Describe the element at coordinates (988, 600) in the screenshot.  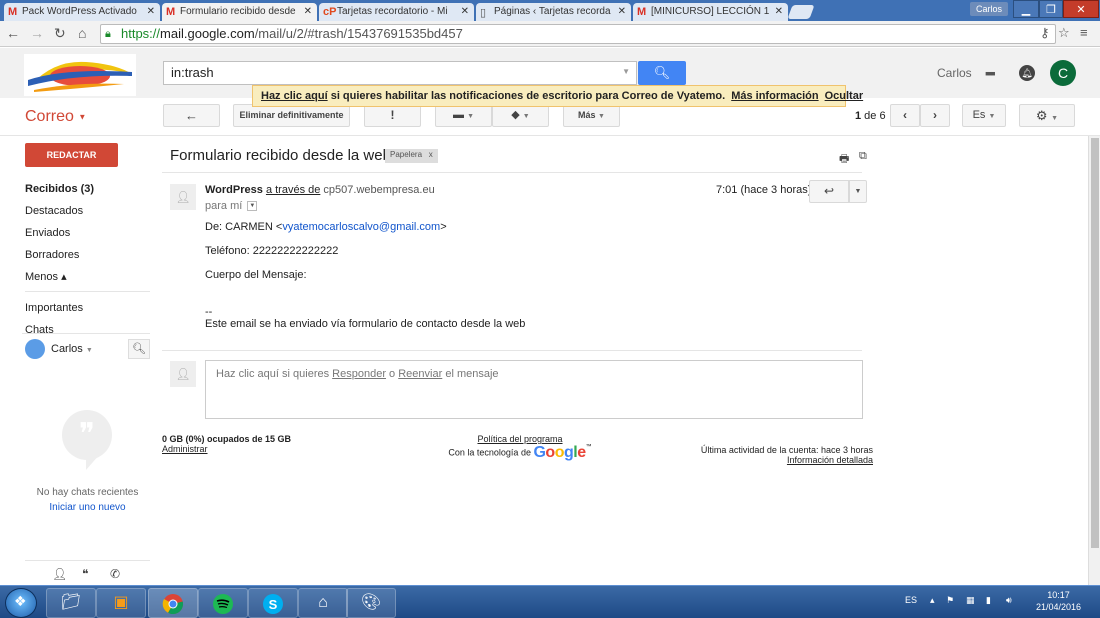
I see `battery-icon: ▮` at that location.